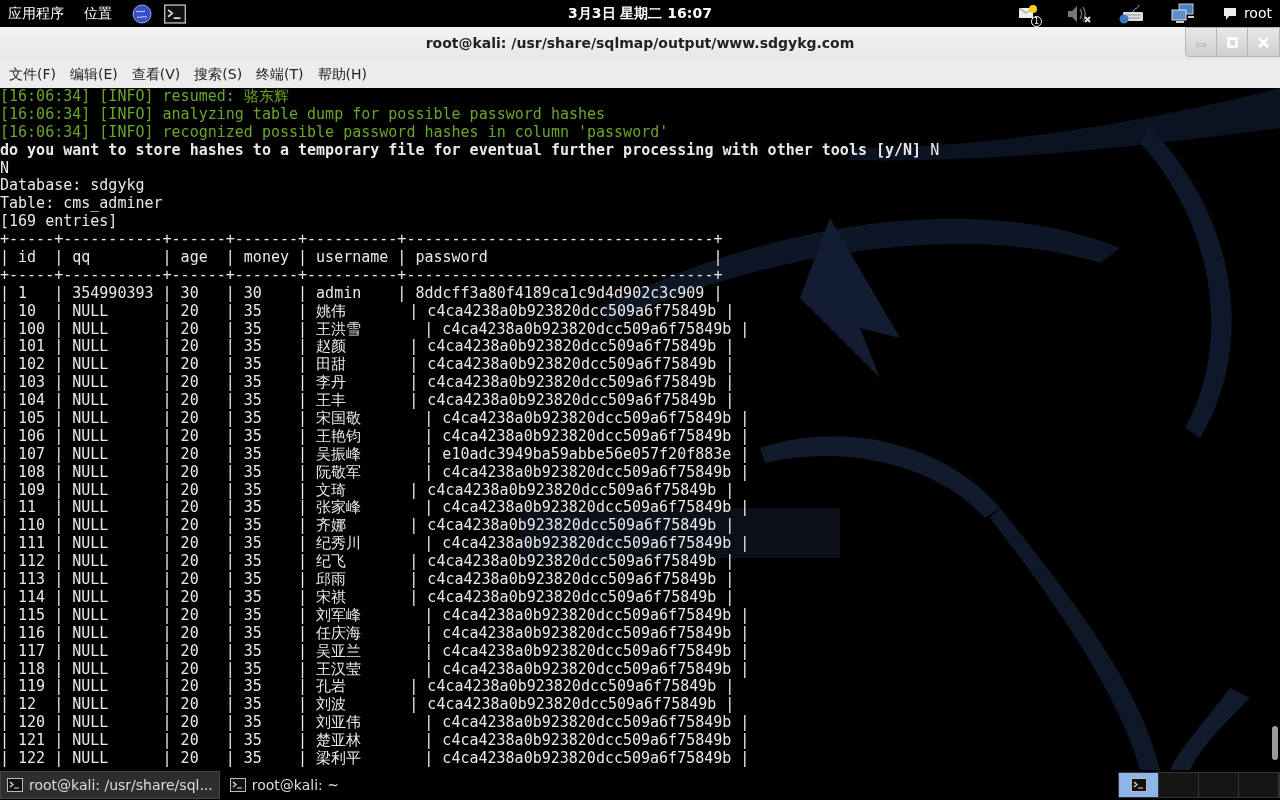 The height and width of the screenshot is (800, 1280). Describe the element at coordinates (72, 186) in the screenshot. I see `terminal-line: Database: sdgykg` at that location.